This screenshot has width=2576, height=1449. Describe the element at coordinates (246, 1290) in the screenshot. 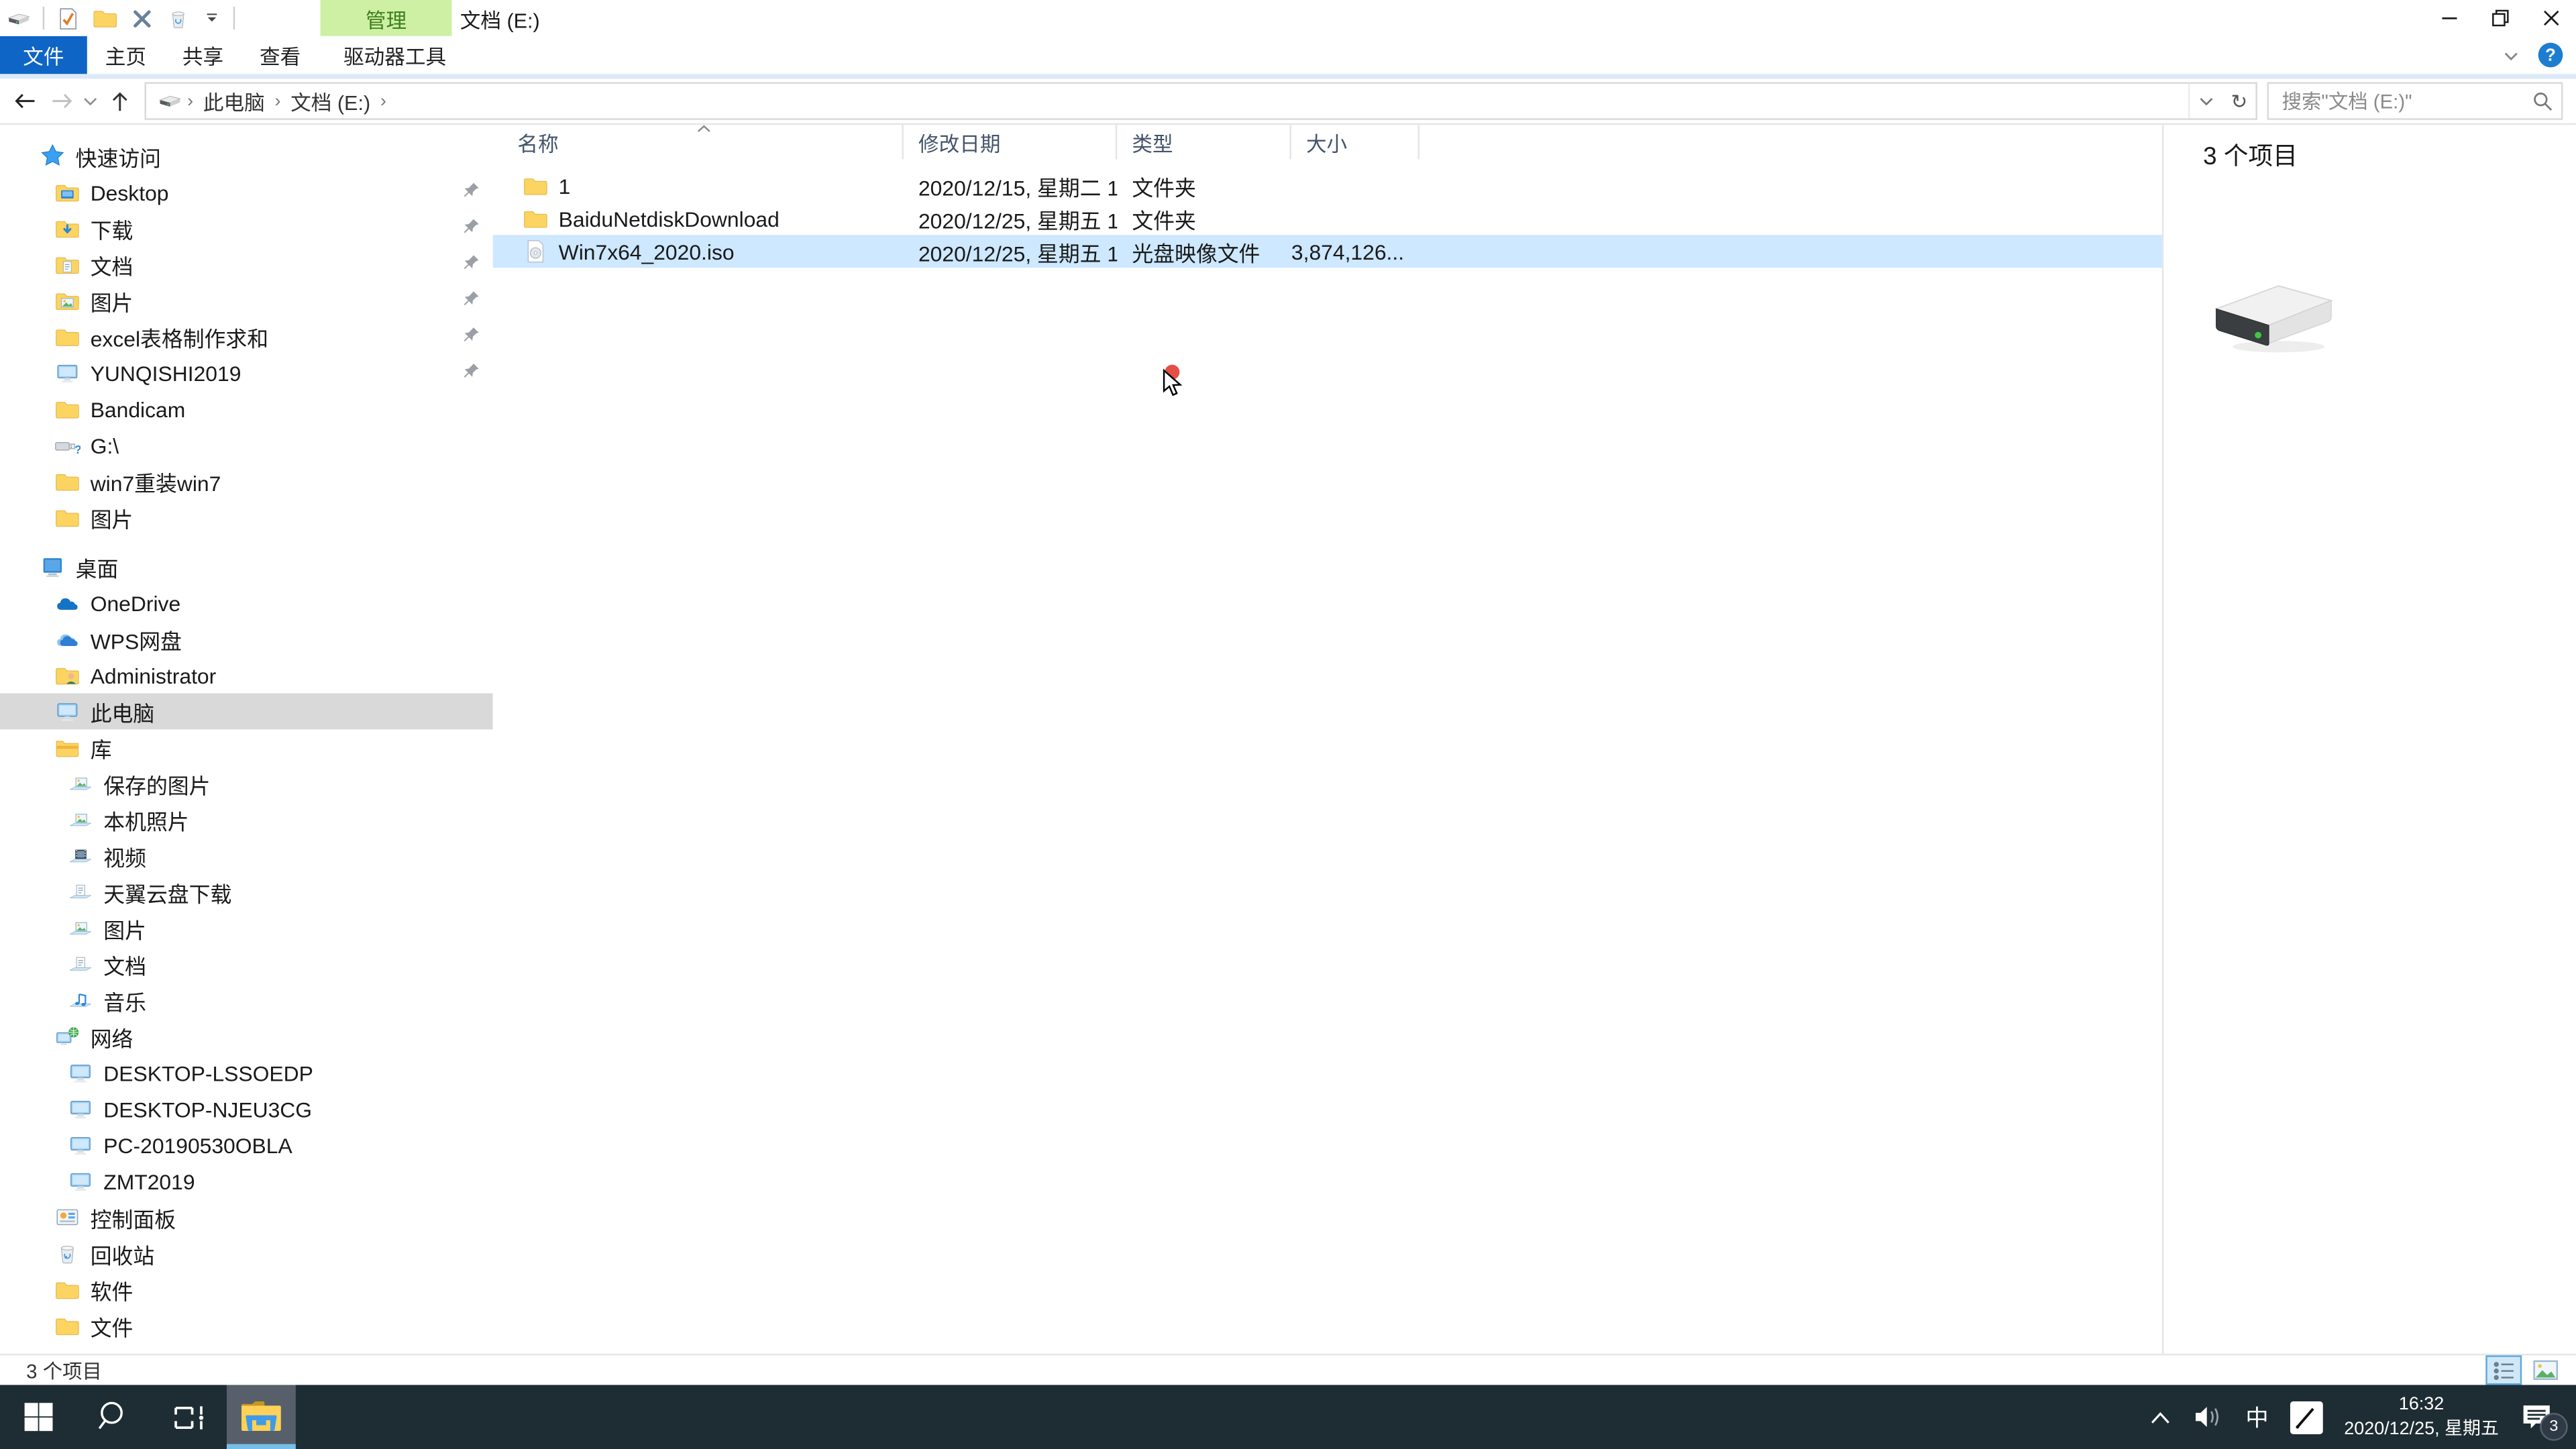

I see `sidebar-item-软件: 软件` at that location.